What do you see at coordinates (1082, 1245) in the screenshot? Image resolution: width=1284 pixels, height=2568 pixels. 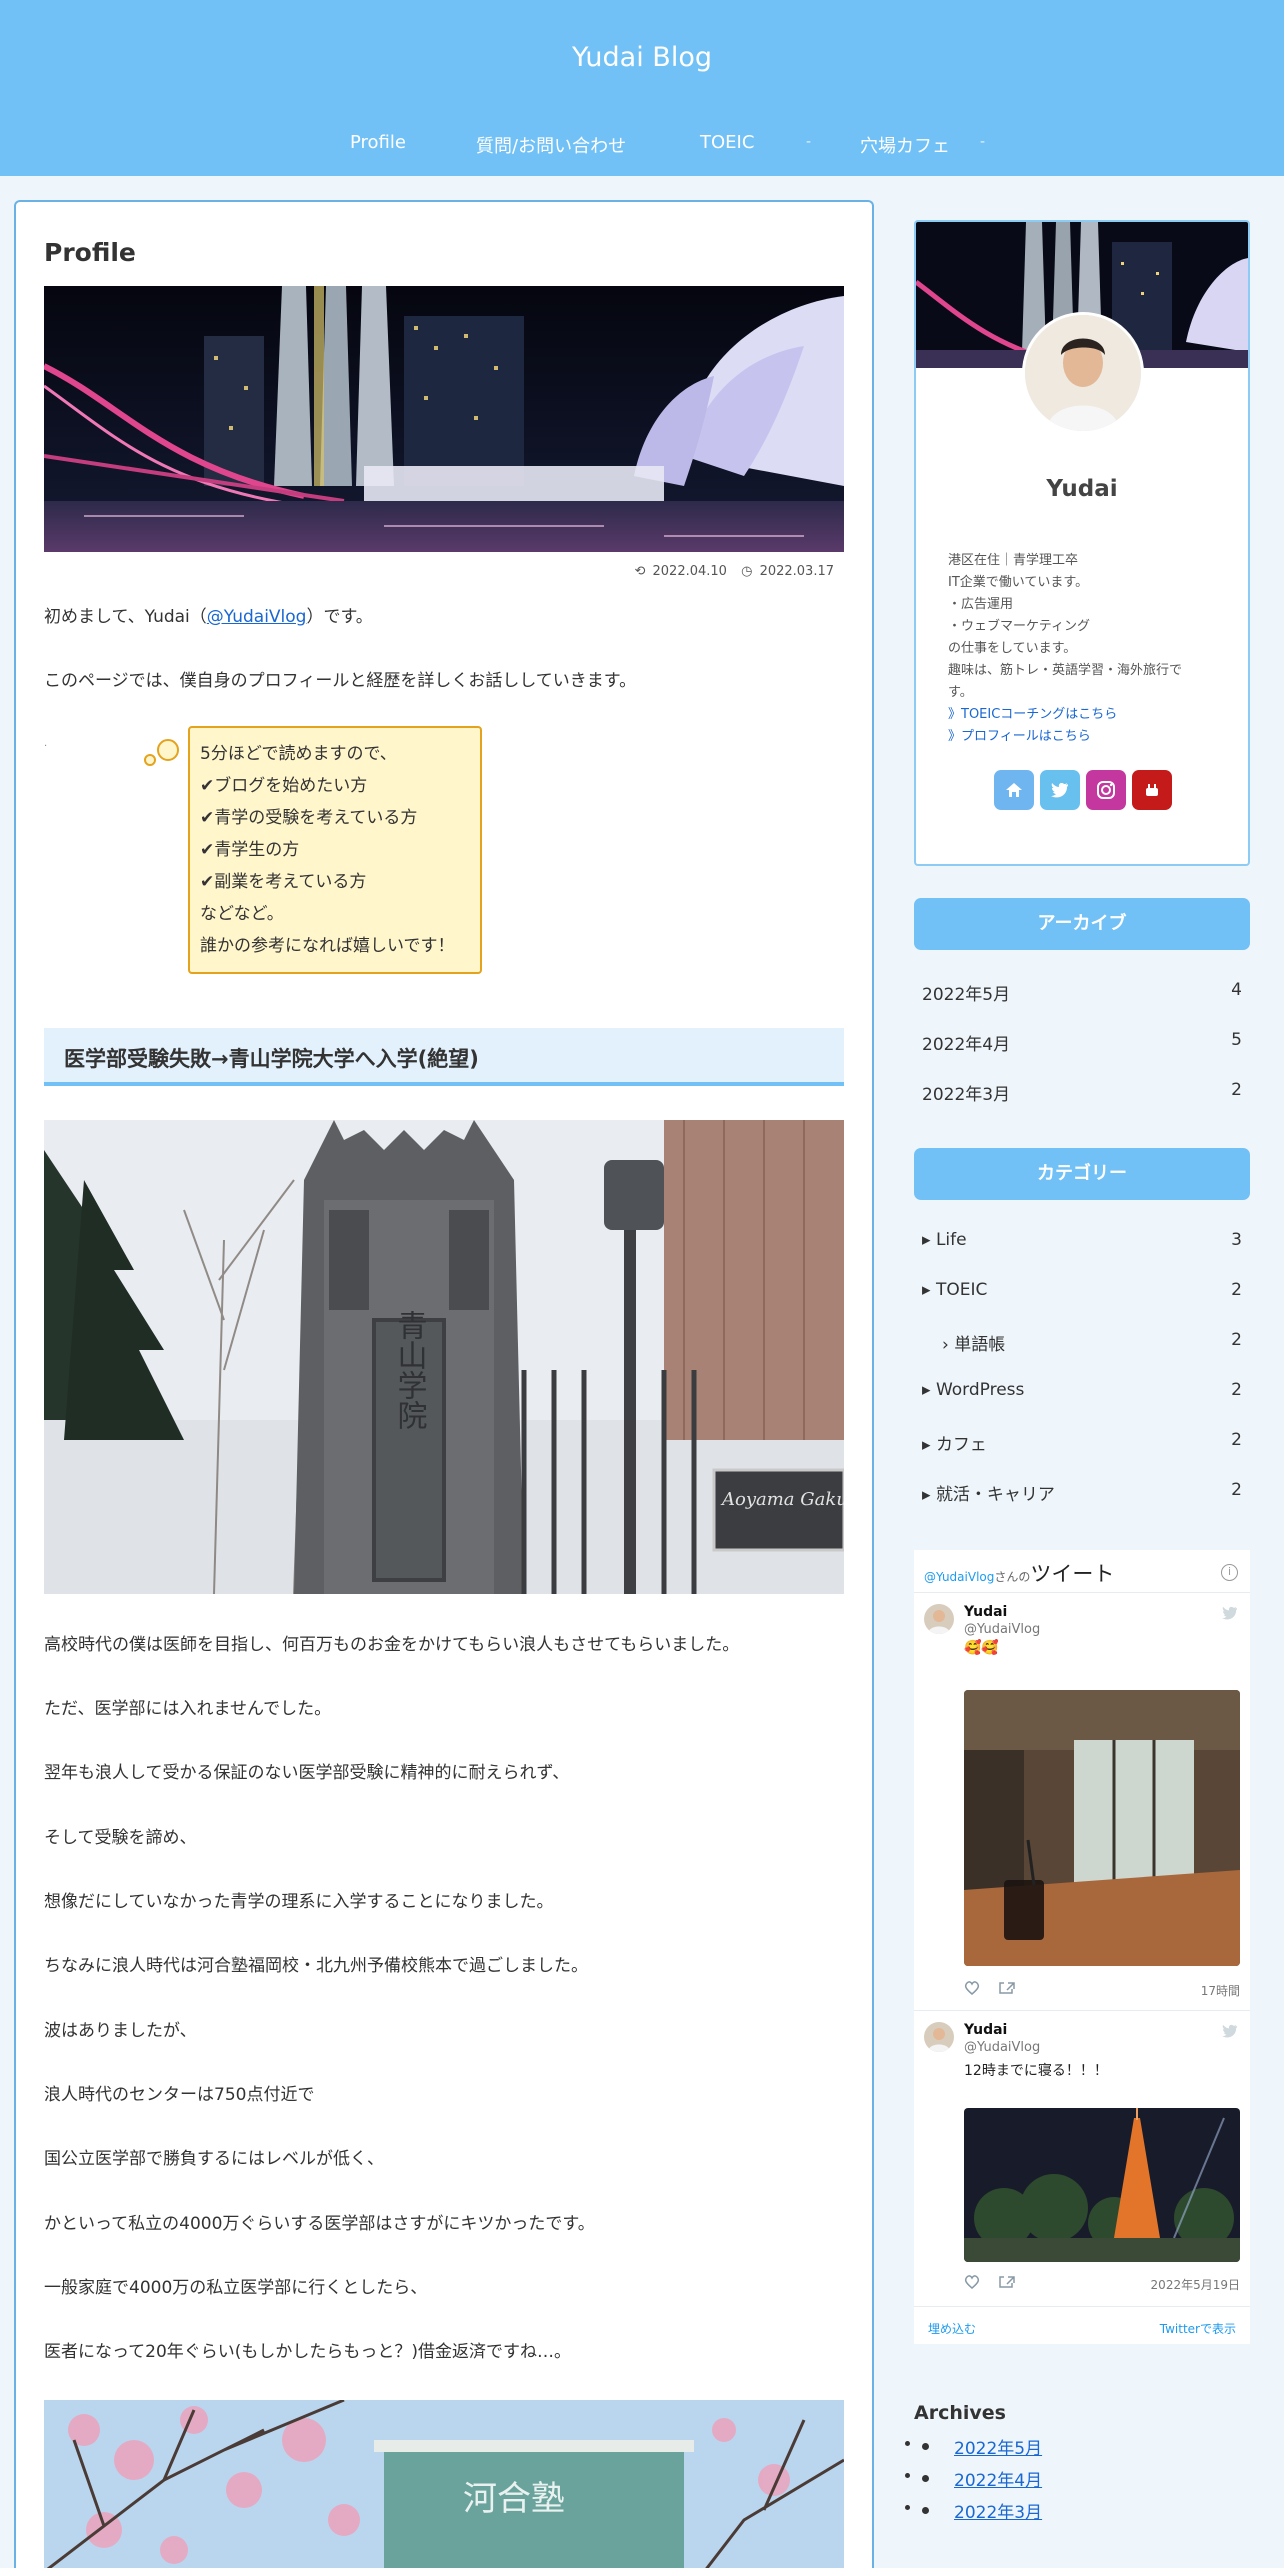 I see `category-item: ▸ Life 3` at bounding box center [1082, 1245].